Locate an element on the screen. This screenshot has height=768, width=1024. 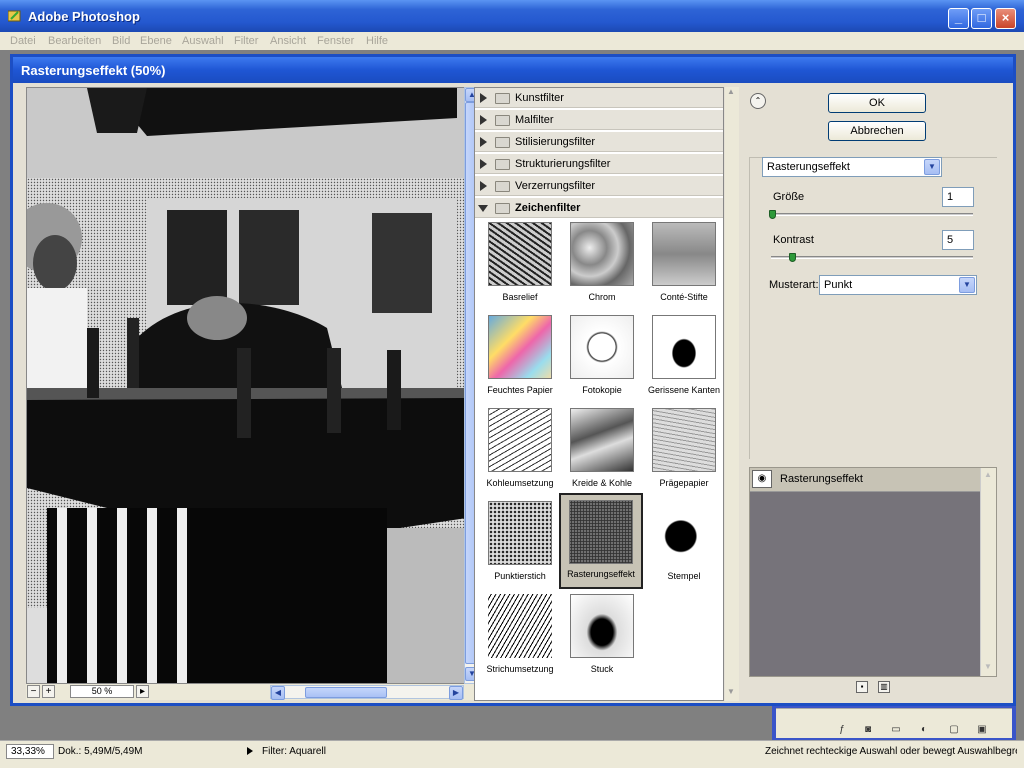
size-slider-track is located at coordinates (872, 214).